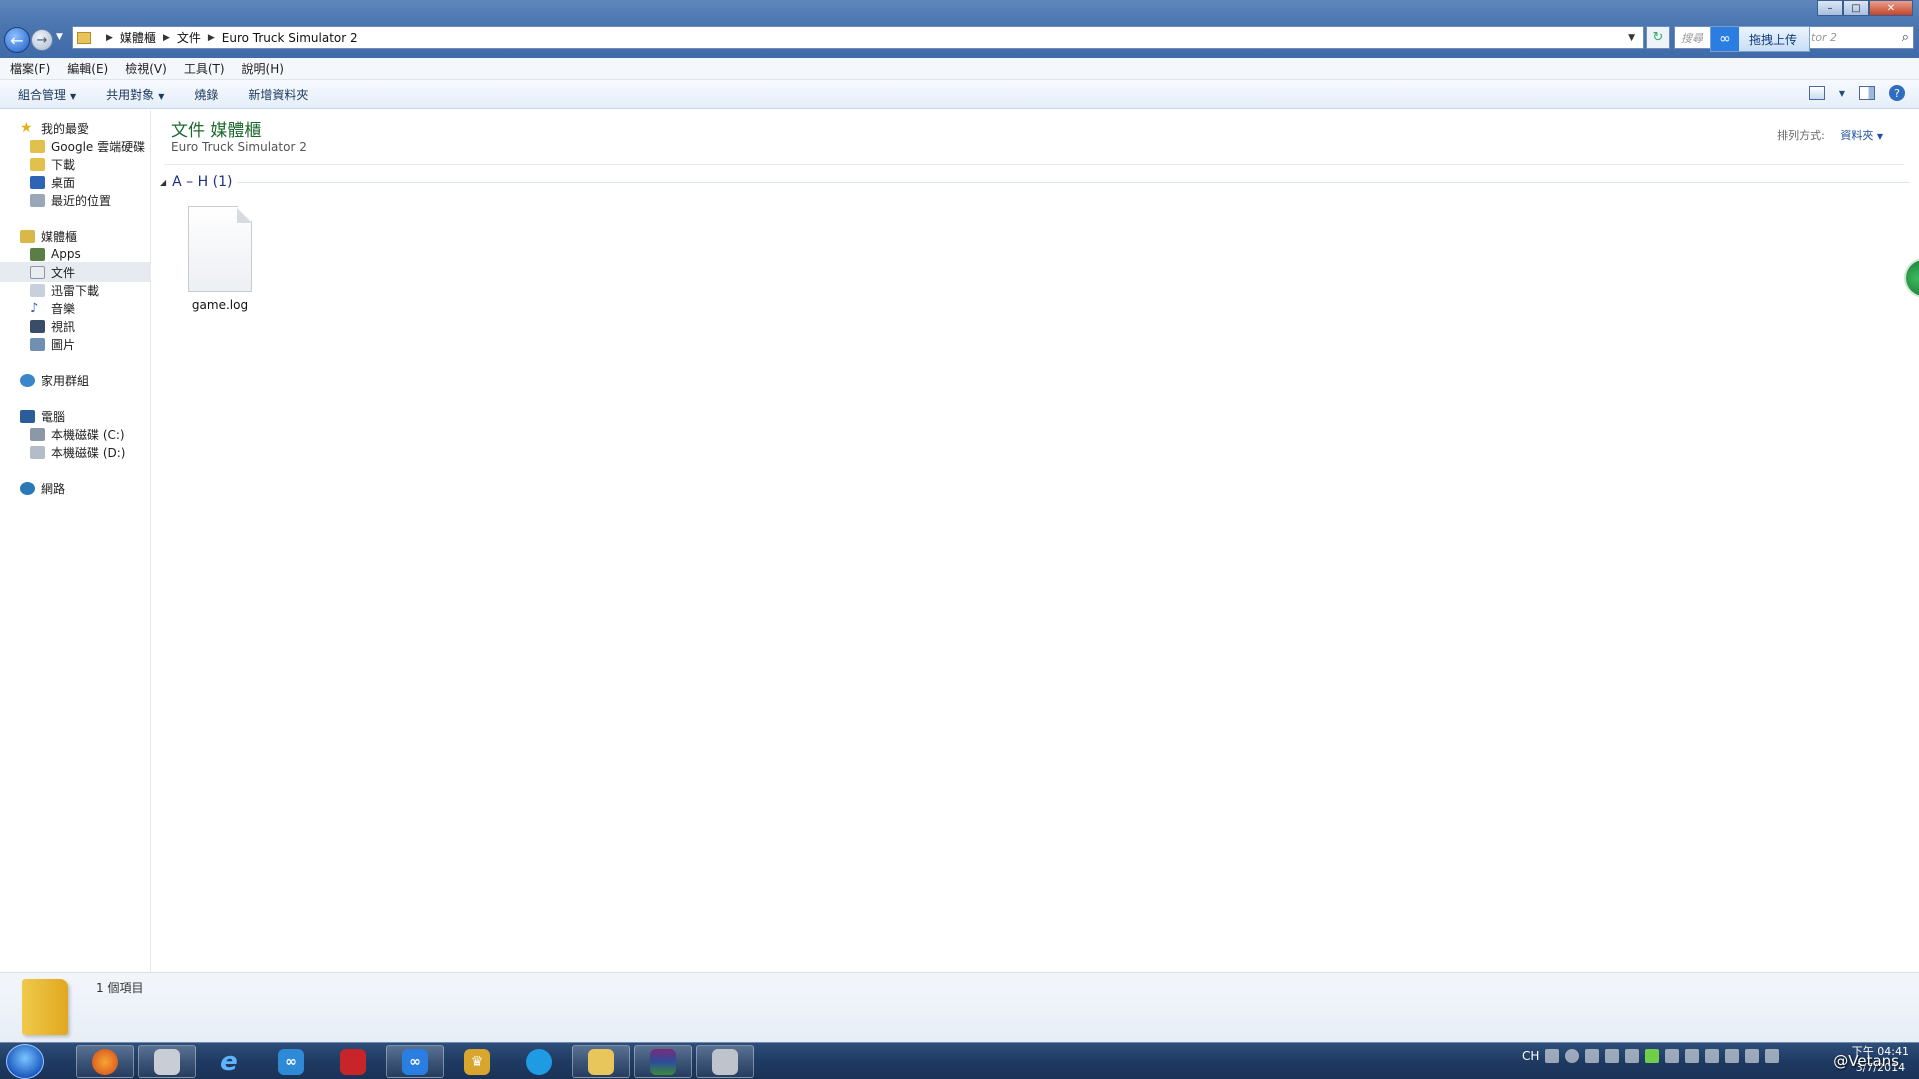 The image size is (1919, 1079). Describe the element at coordinates (477, 1061) in the screenshot. I see `taskbar-app-7: ♛` at that location.